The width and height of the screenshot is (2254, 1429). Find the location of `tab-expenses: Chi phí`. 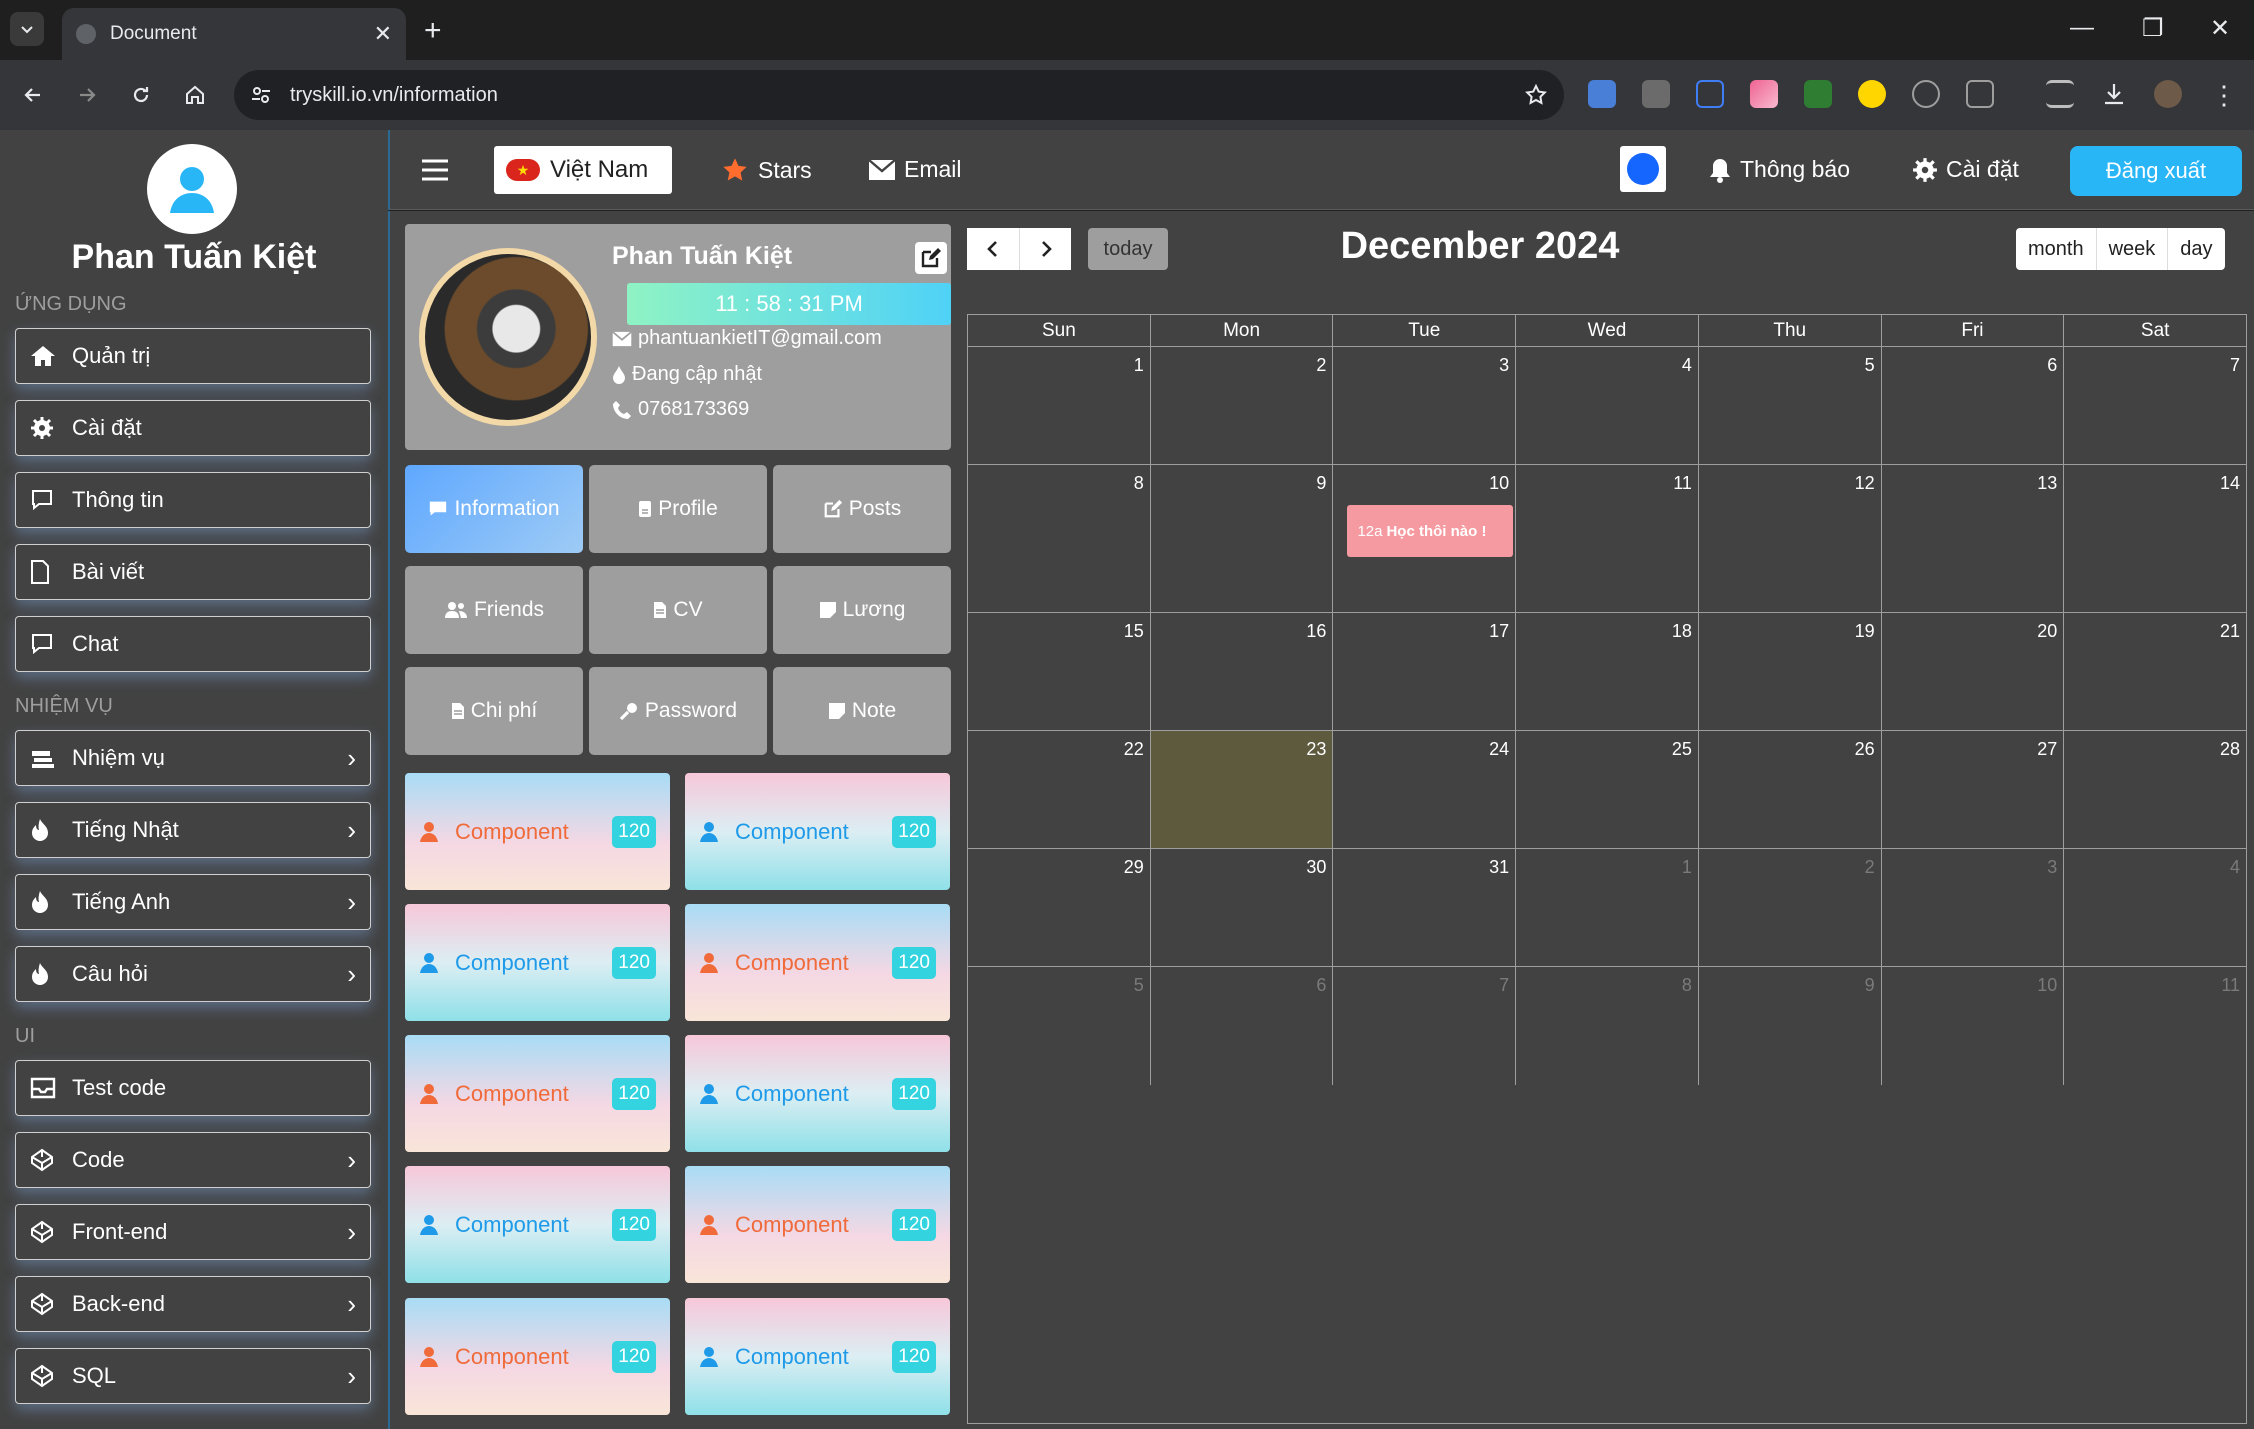

tab-expenses: Chi phí is located at coordinates (494, 711).